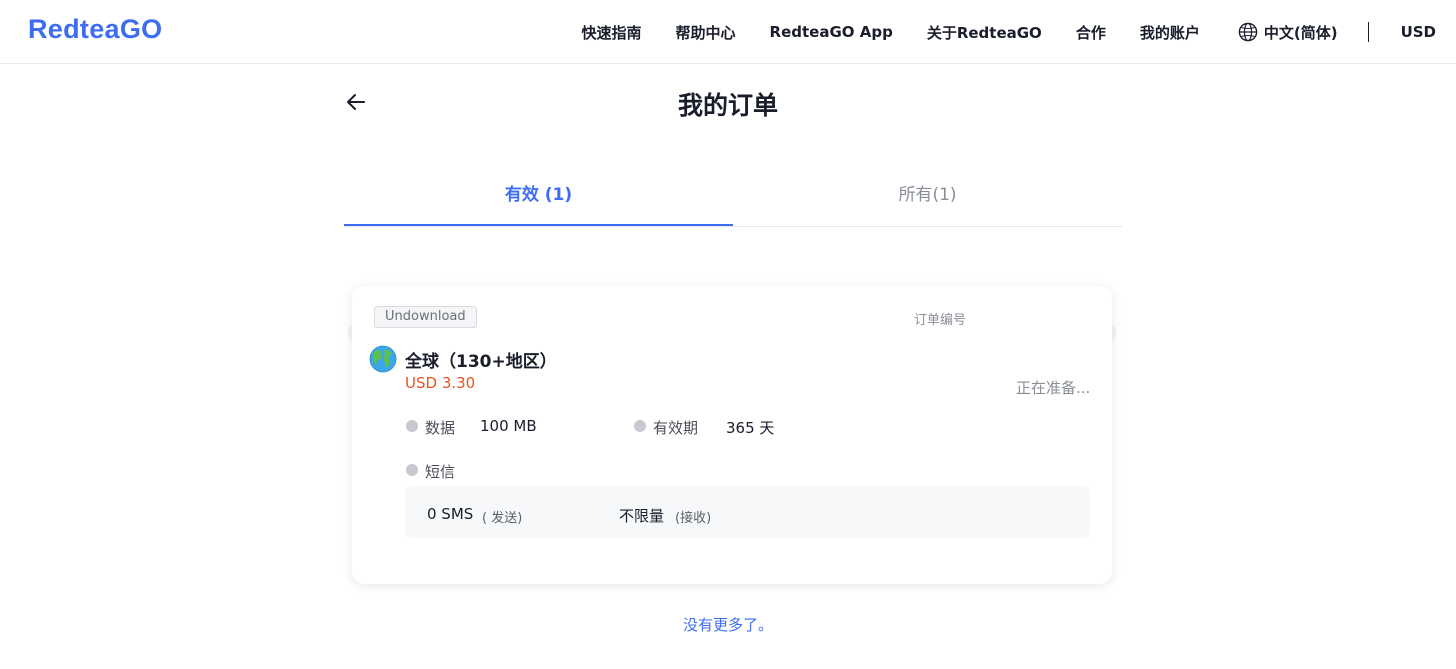  I want to click on globe-earth-icon, so click(383, 359).